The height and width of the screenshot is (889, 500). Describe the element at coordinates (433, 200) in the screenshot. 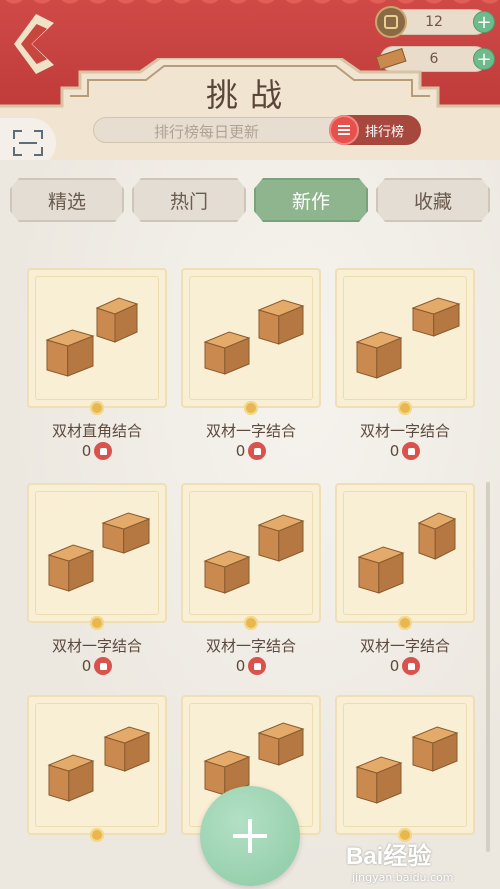

I see `tab-favorites: 收藏` at that location.